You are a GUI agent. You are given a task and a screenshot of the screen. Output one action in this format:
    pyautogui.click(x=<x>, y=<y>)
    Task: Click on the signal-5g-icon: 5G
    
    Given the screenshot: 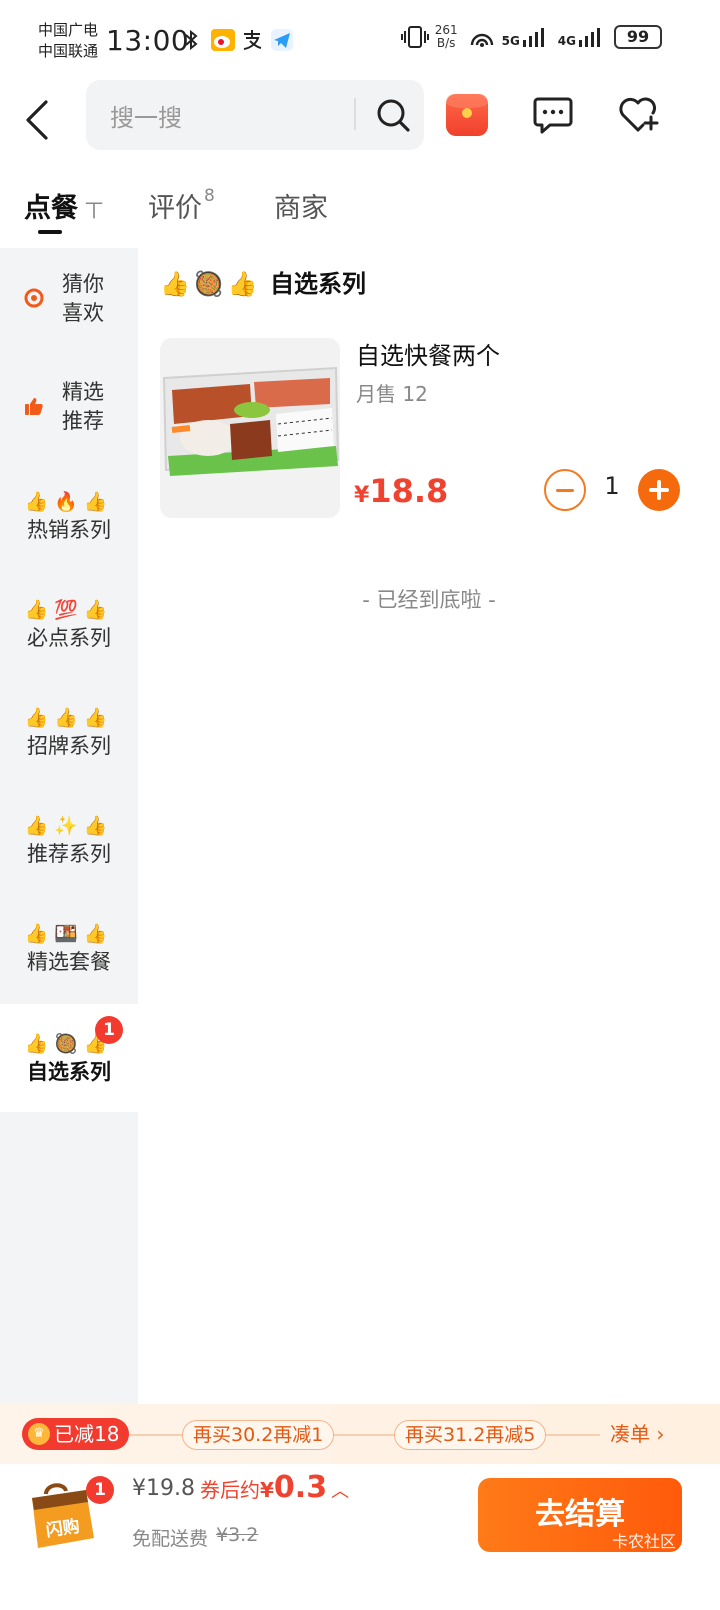 What is the action you would take?
    pyautogui.click(x=525, y=37)
    